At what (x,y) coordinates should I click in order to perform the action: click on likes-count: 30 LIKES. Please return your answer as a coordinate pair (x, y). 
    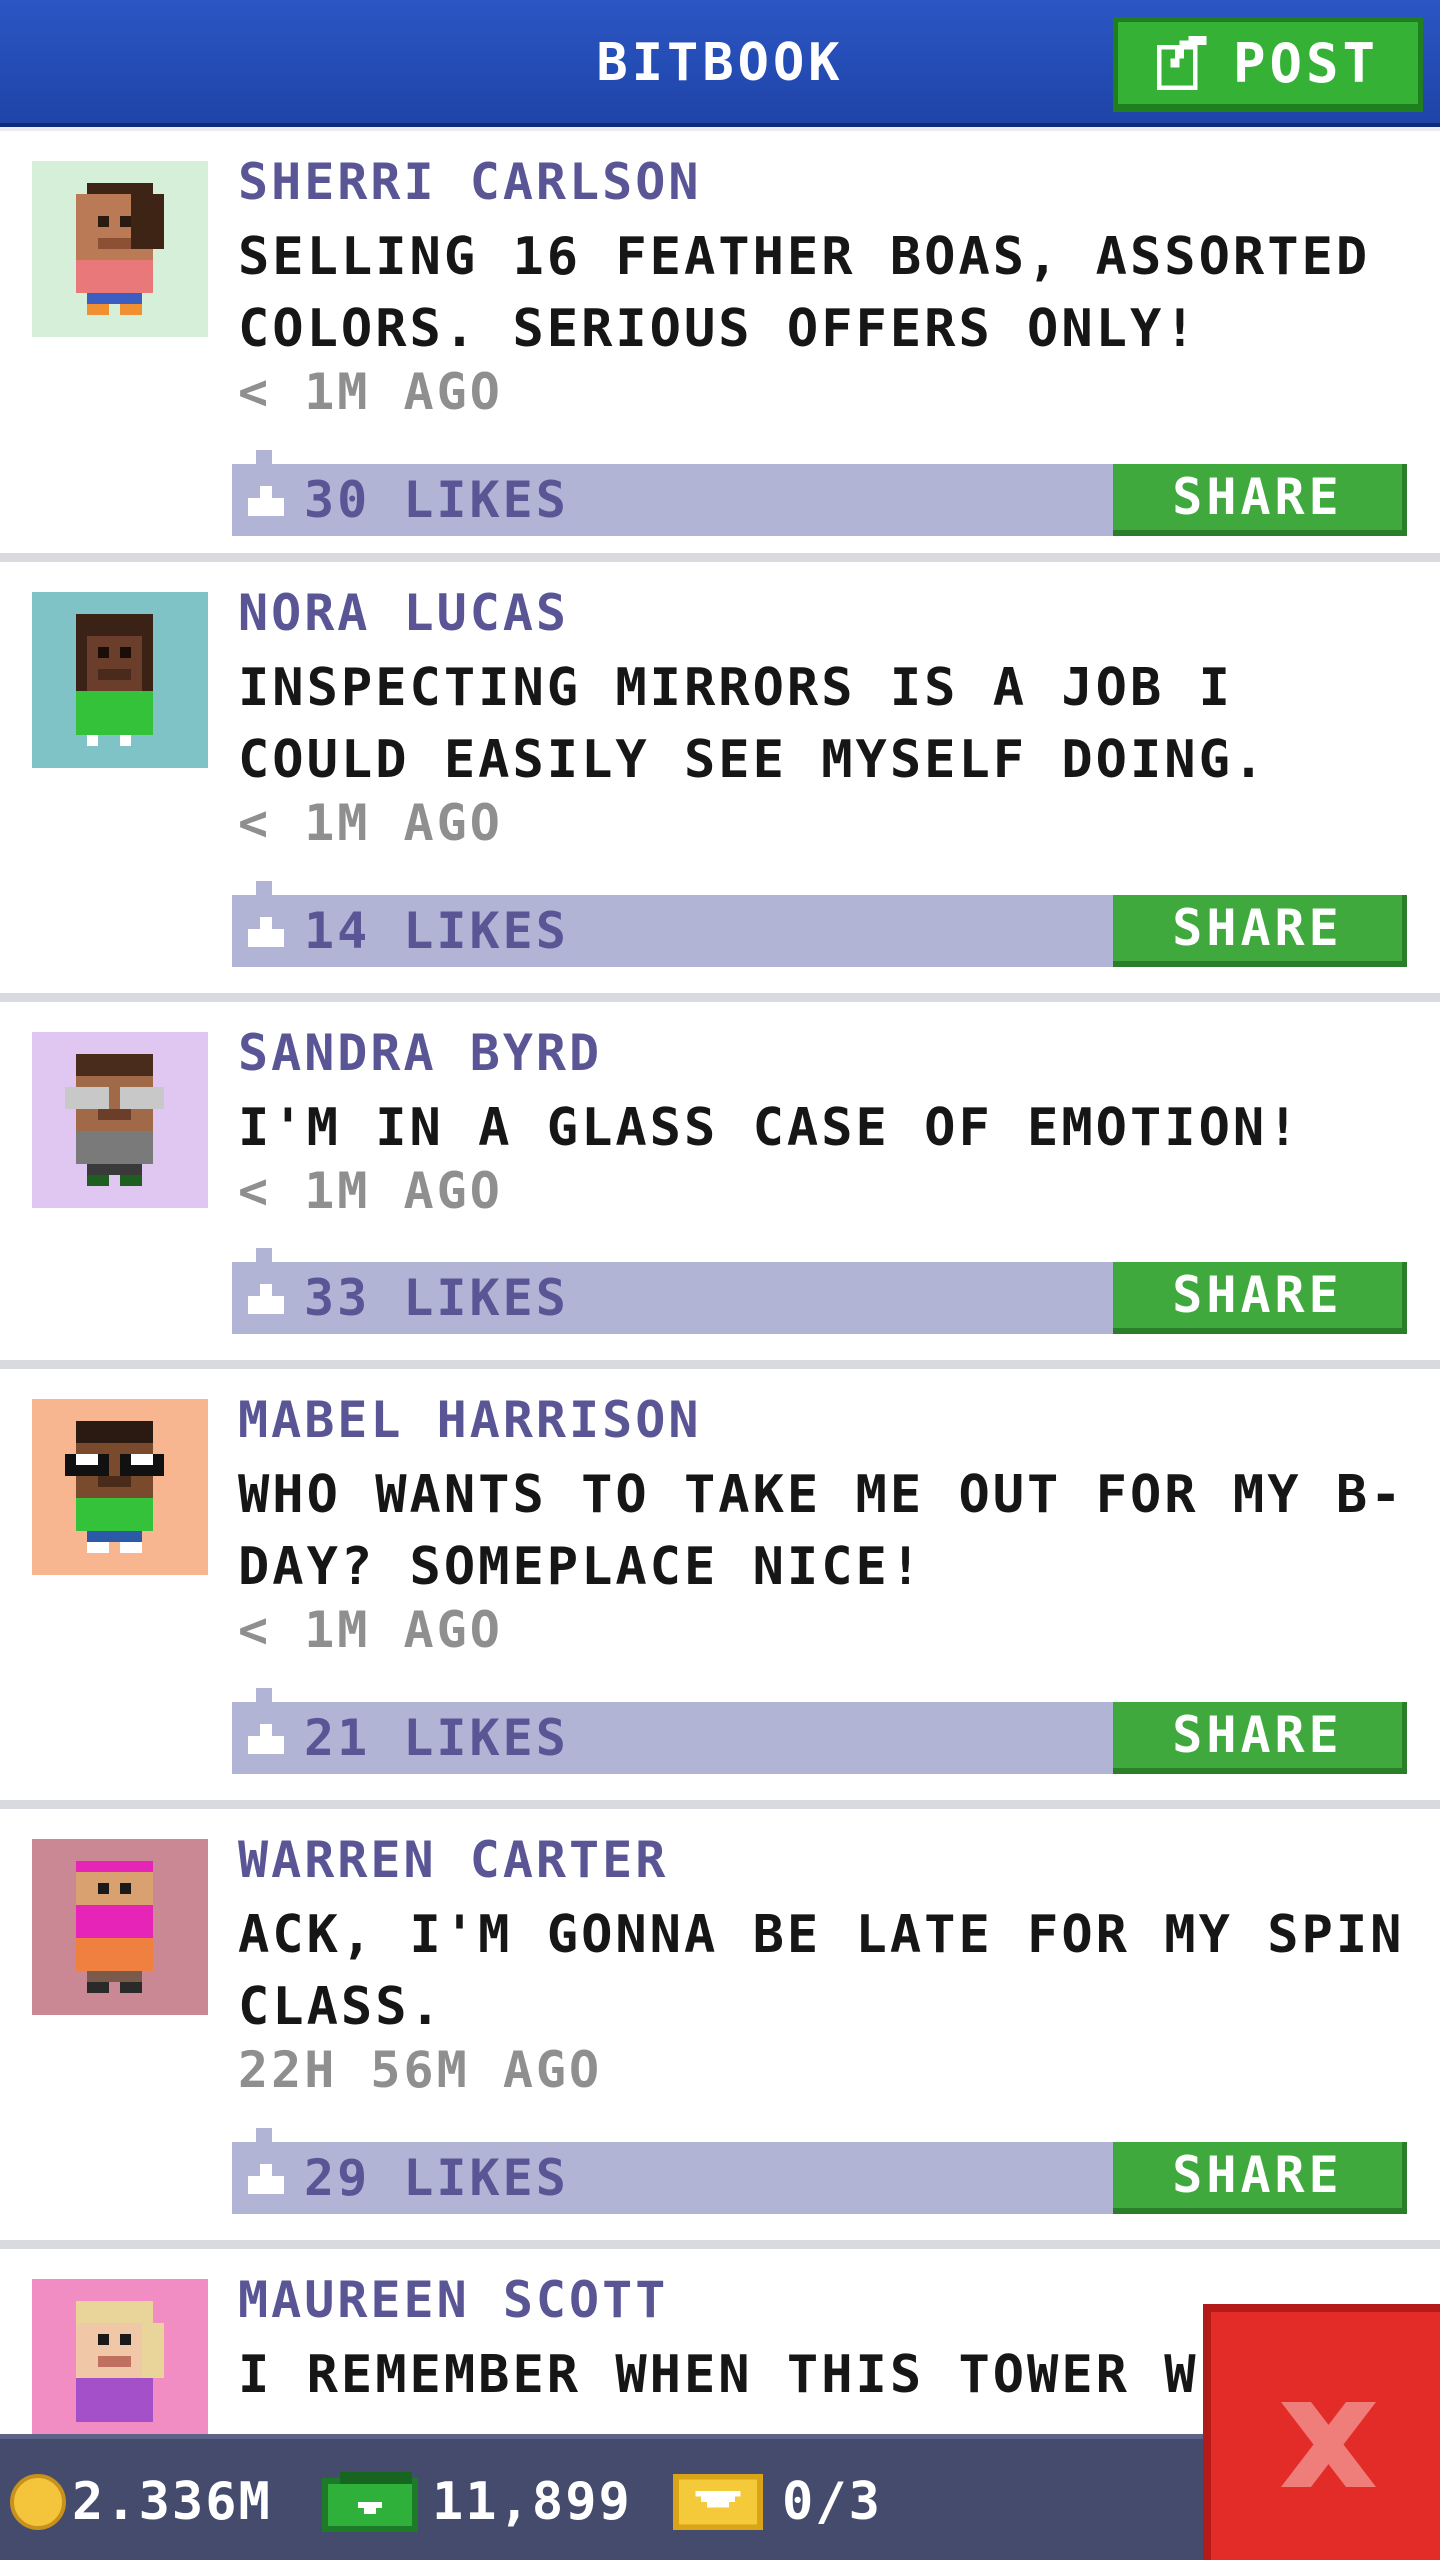
    Looking at the image, I should click on (436, 500).